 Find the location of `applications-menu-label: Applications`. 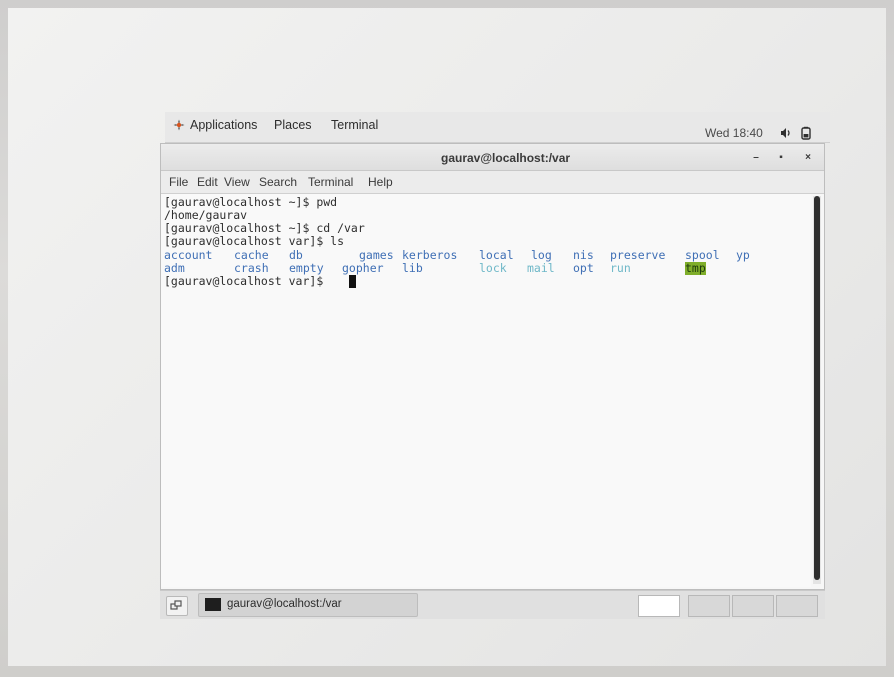

applications-menu-label: Applications is located at coordinates (224, 125).